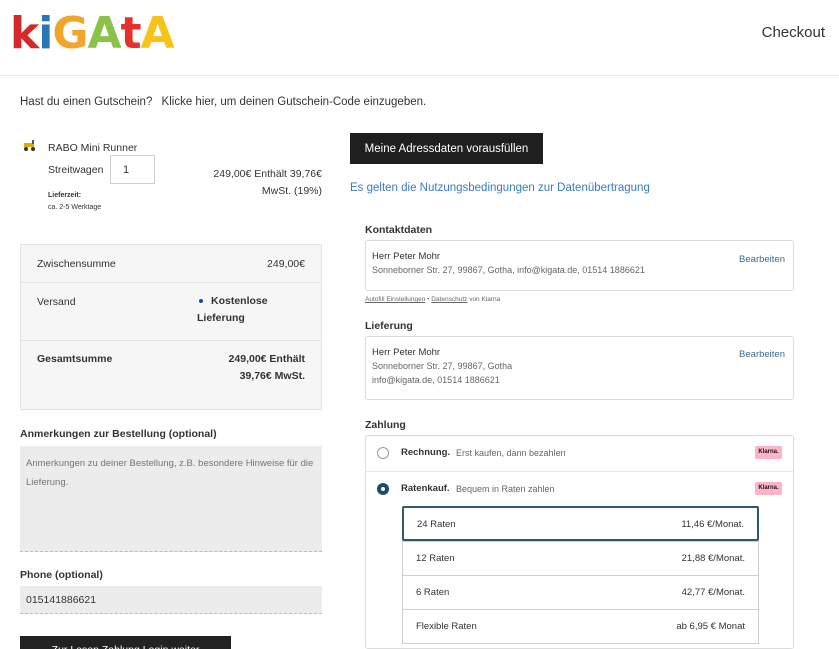  What do you see at coordinates (580, 592) in the screenshot?
I see `plan-option: 6 Raten 42,77 €/Monat.` at bounding box center [580, 592].